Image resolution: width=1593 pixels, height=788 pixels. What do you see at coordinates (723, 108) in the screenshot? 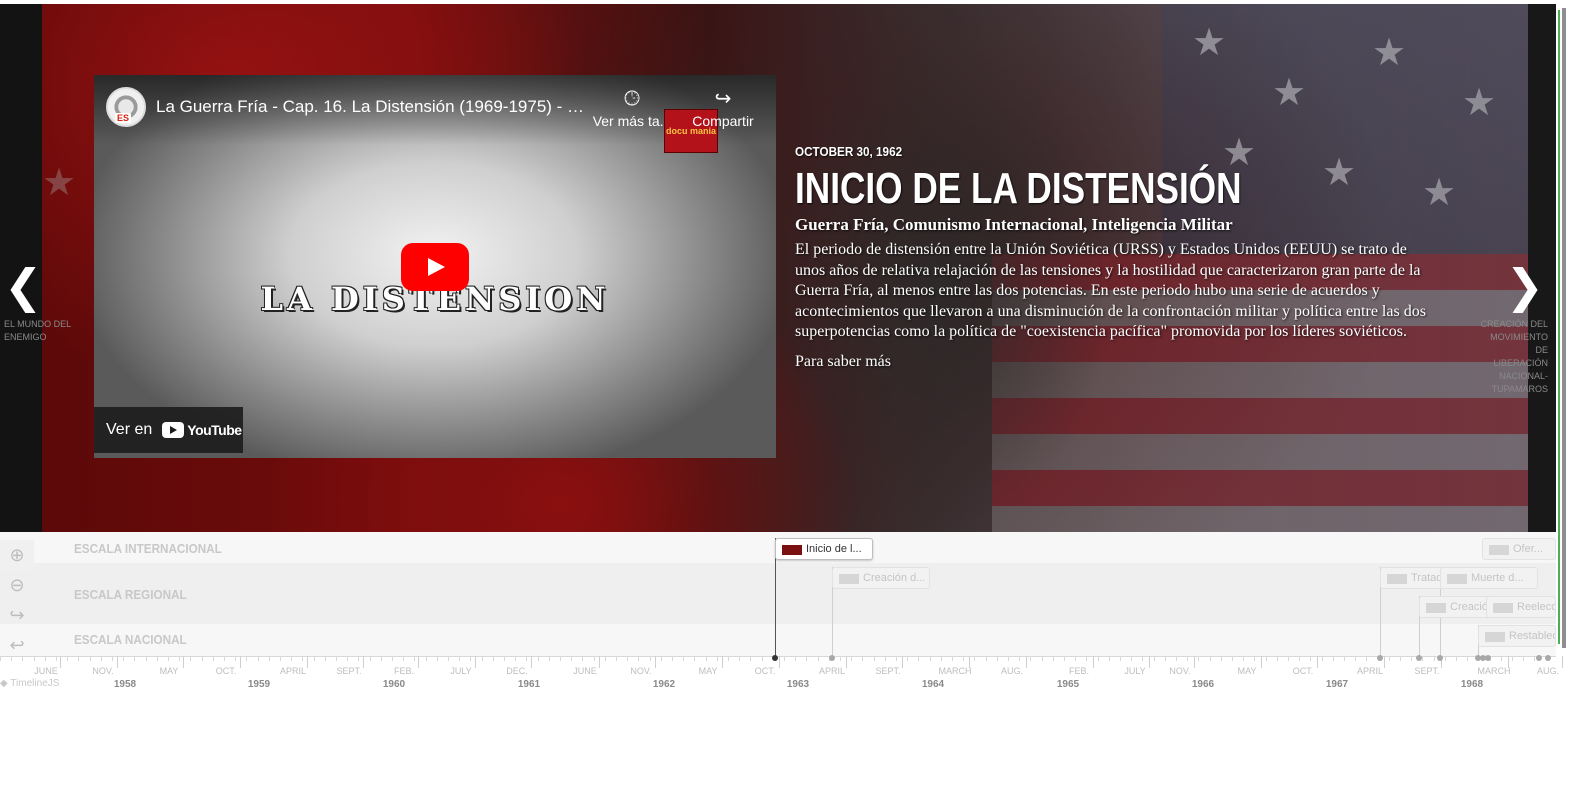
I see `share-button: ↪ Compartir` at bounding box center [723, 108].